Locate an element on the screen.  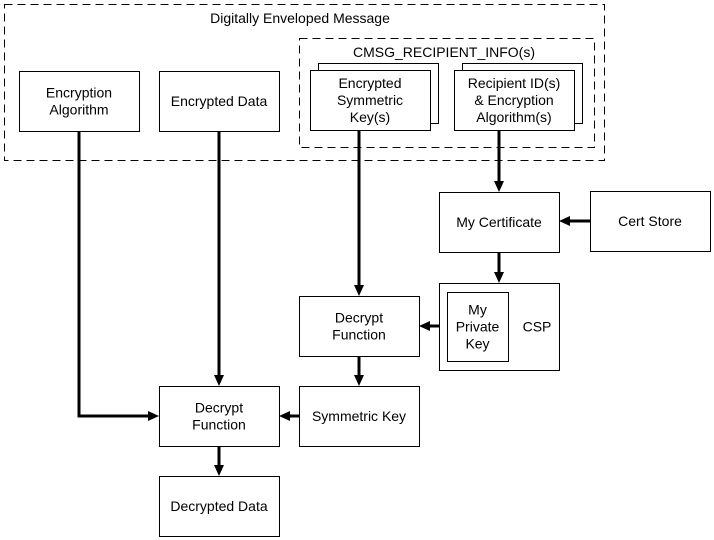
node-recipient-ids: Recipient ID(s)& EncryptionAlgorithm(s) is located at coordinates (518, 97).